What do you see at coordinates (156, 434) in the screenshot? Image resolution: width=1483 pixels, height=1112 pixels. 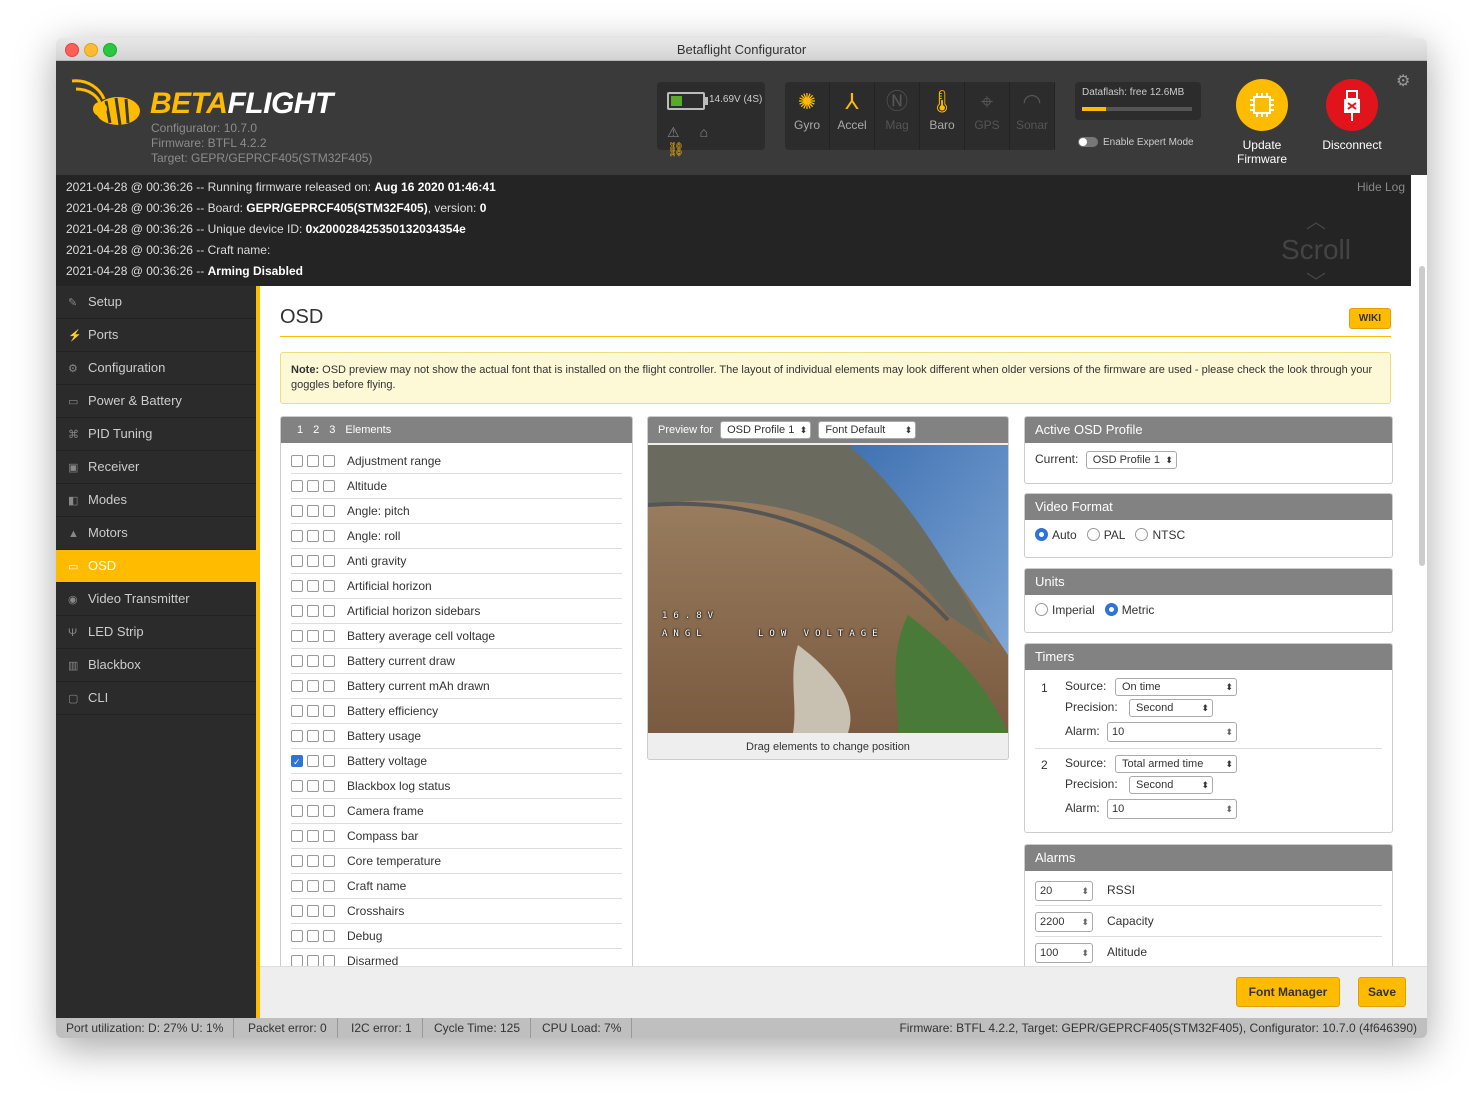 I see `sidebar-item-pid-tuning: ⌘ PID Tuning` at bounding box center [156, 434].